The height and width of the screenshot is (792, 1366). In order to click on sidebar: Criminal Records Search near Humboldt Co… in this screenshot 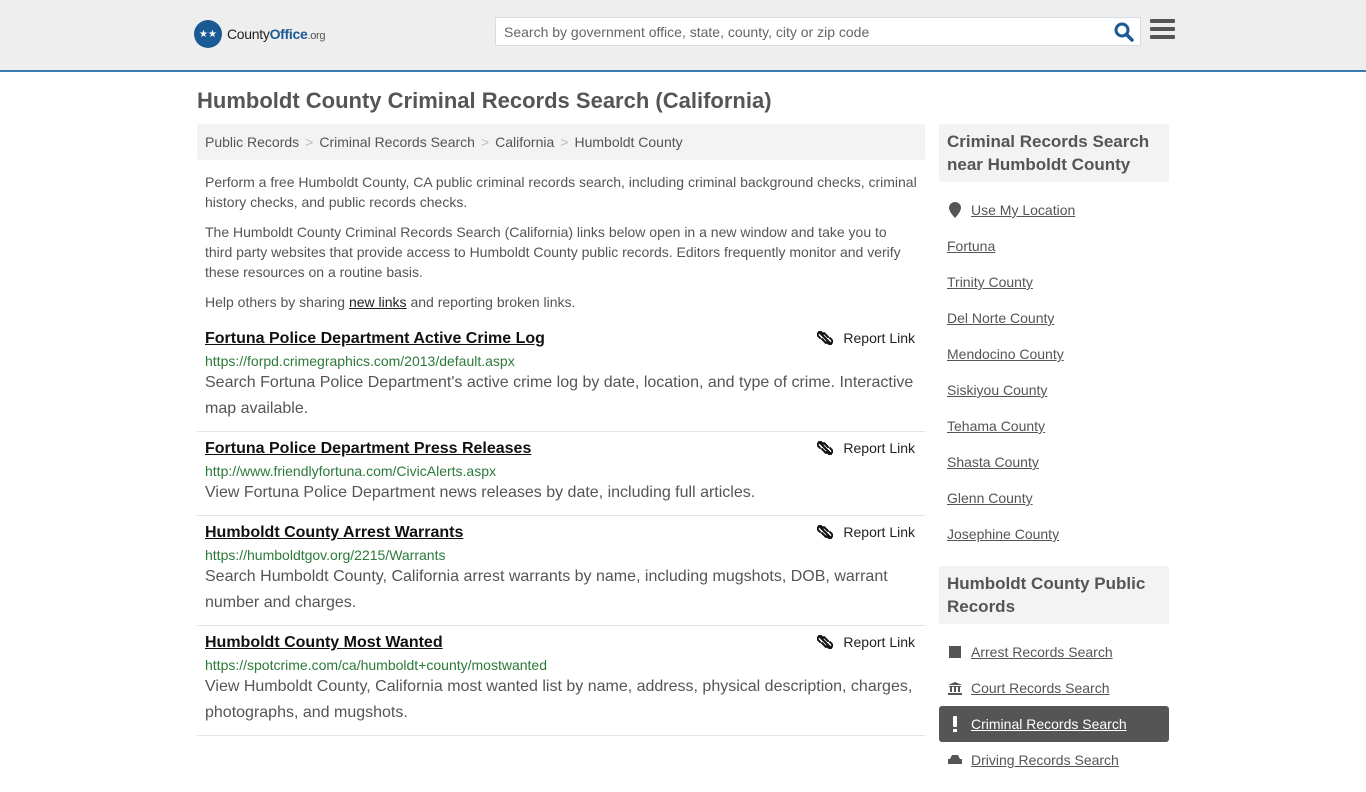, I will do `click(1054, 458)`.